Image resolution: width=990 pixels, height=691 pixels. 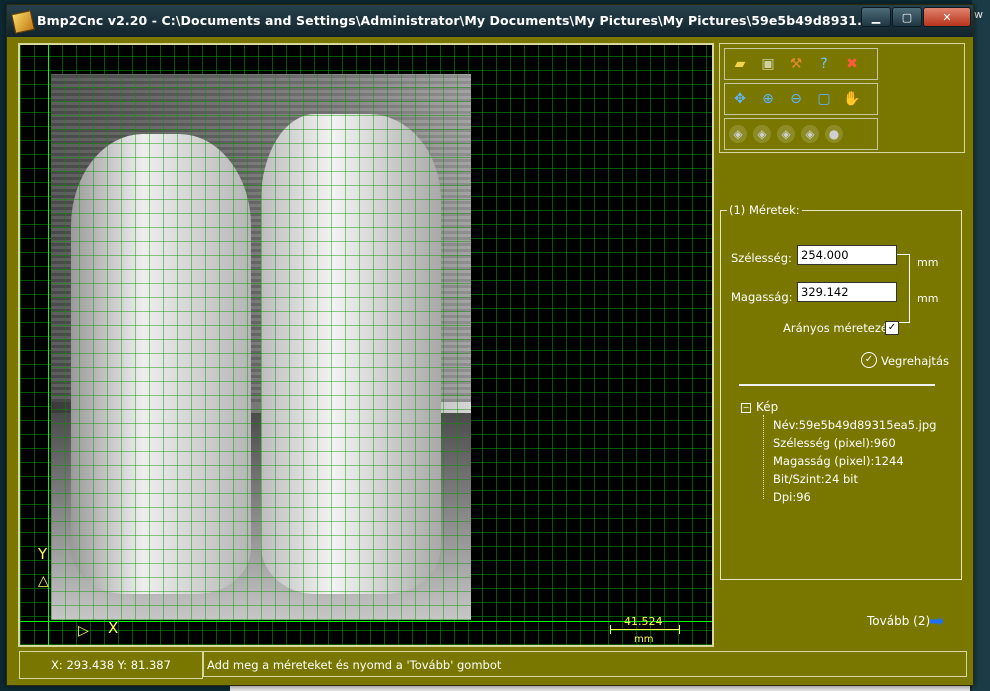 I want to click on toolbar-row-file: ▰ ▣ ⚒ ? ✖, so click(x=801, y=64).